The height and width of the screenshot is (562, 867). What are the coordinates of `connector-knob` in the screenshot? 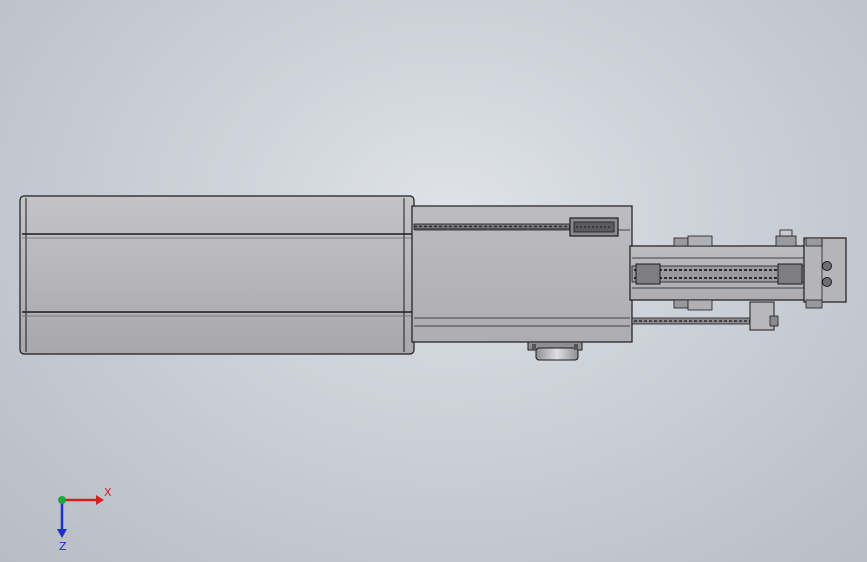 It's located at (555, 351).